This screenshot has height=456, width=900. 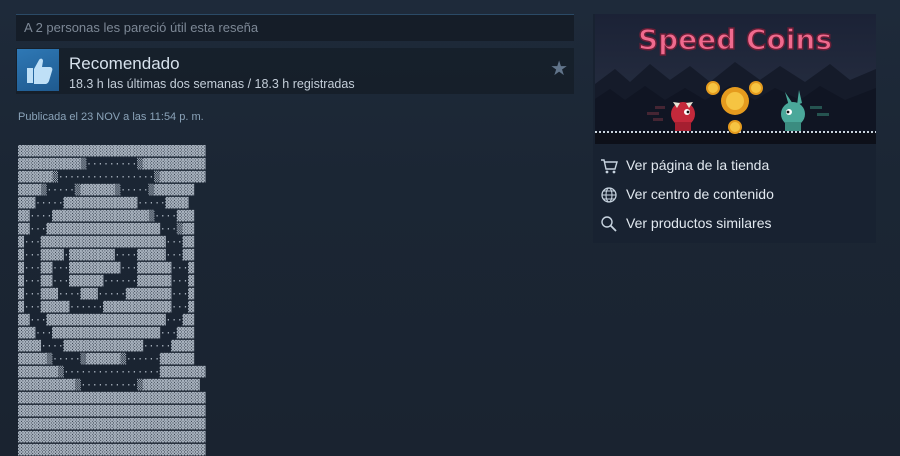 What do you see at coordinates (697, 165) in the screenshot?
I see `store-page-label: Ver página de la tienda` at bounding box center [697, 165].